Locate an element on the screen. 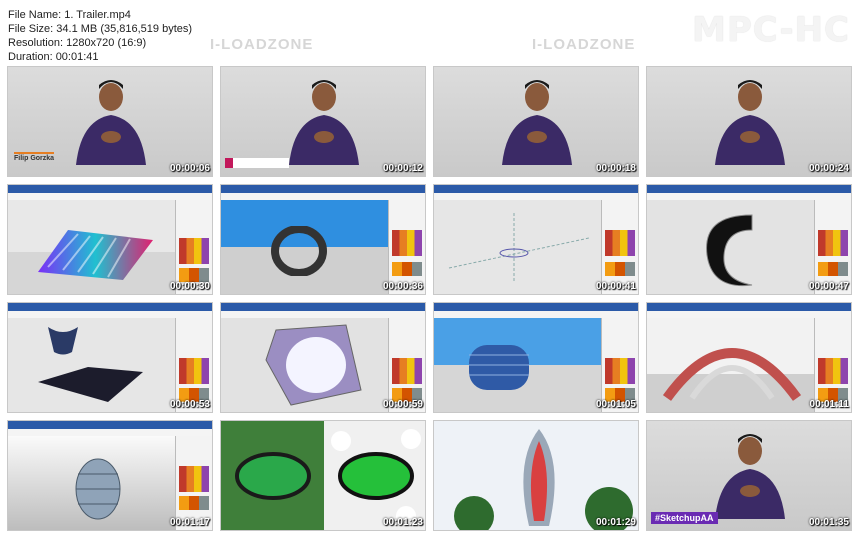 The width and height of the screenshot is (860, 542). duration: Duration: 00:01:41 is located at coordinates (53, 57).